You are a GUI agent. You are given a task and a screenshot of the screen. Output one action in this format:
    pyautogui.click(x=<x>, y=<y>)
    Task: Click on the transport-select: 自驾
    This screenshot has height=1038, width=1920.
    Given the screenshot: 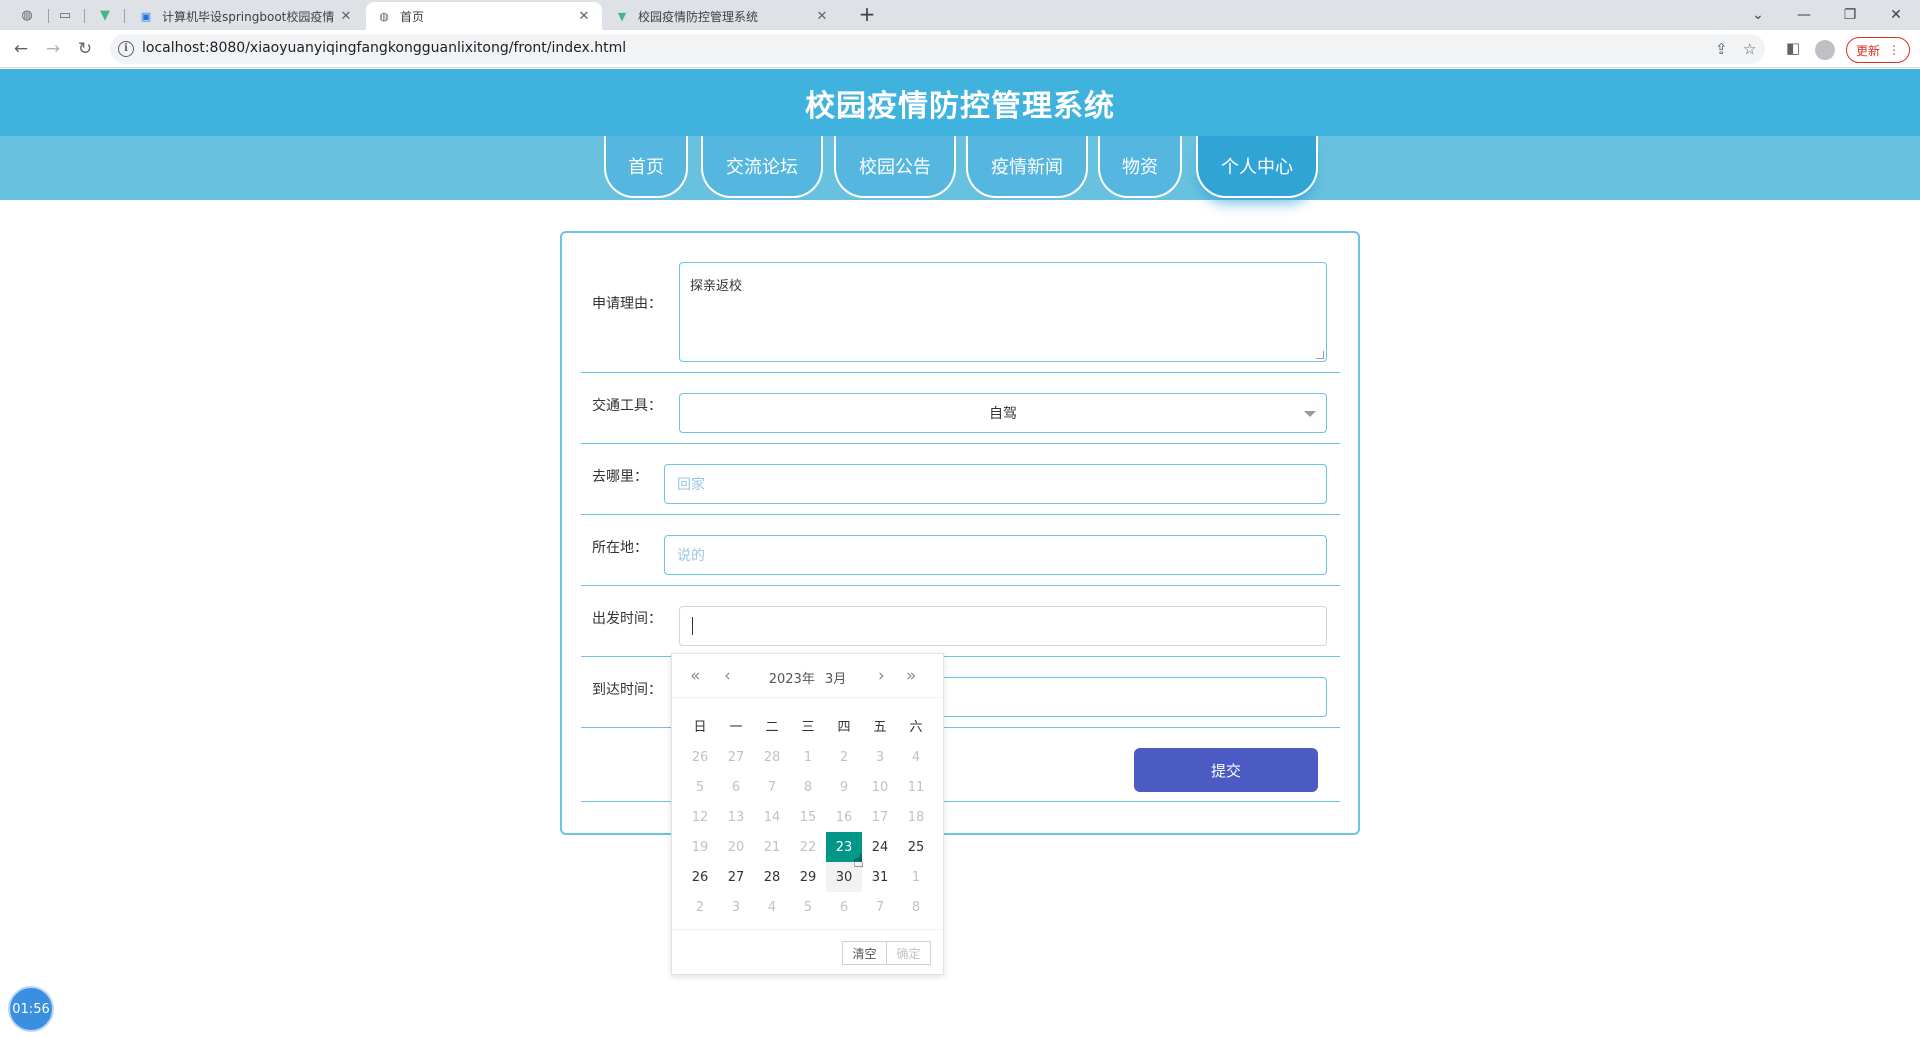 What is the action you would take?
    pyautogui.click(x=1003, y=413)
    